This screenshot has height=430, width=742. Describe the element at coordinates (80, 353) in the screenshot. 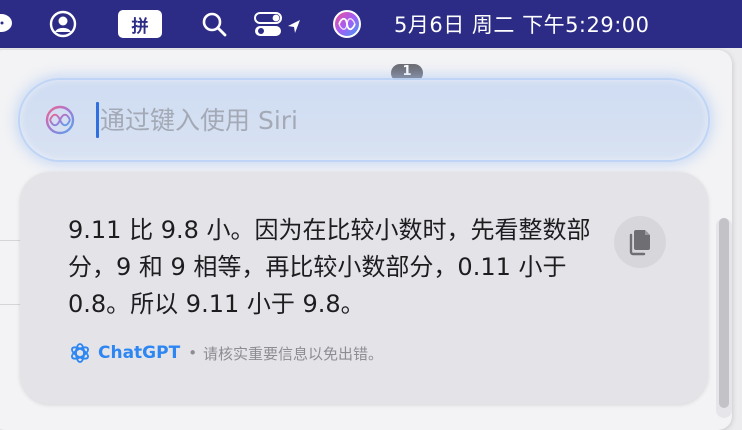

I see `chatgpt-icon` at that location.